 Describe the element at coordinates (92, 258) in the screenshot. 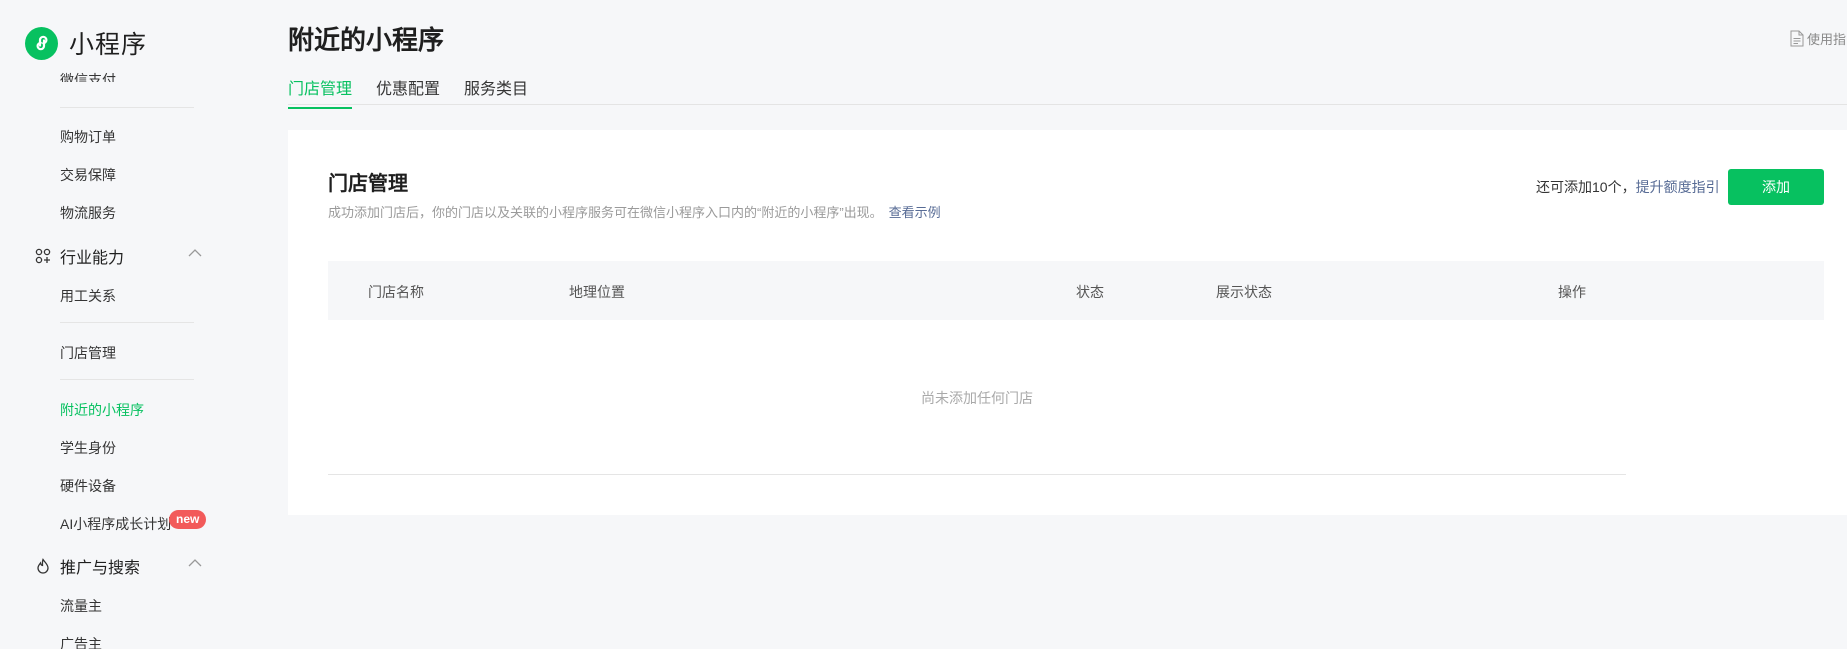

I see `sidebar-group-label: 行业能力` at that location.